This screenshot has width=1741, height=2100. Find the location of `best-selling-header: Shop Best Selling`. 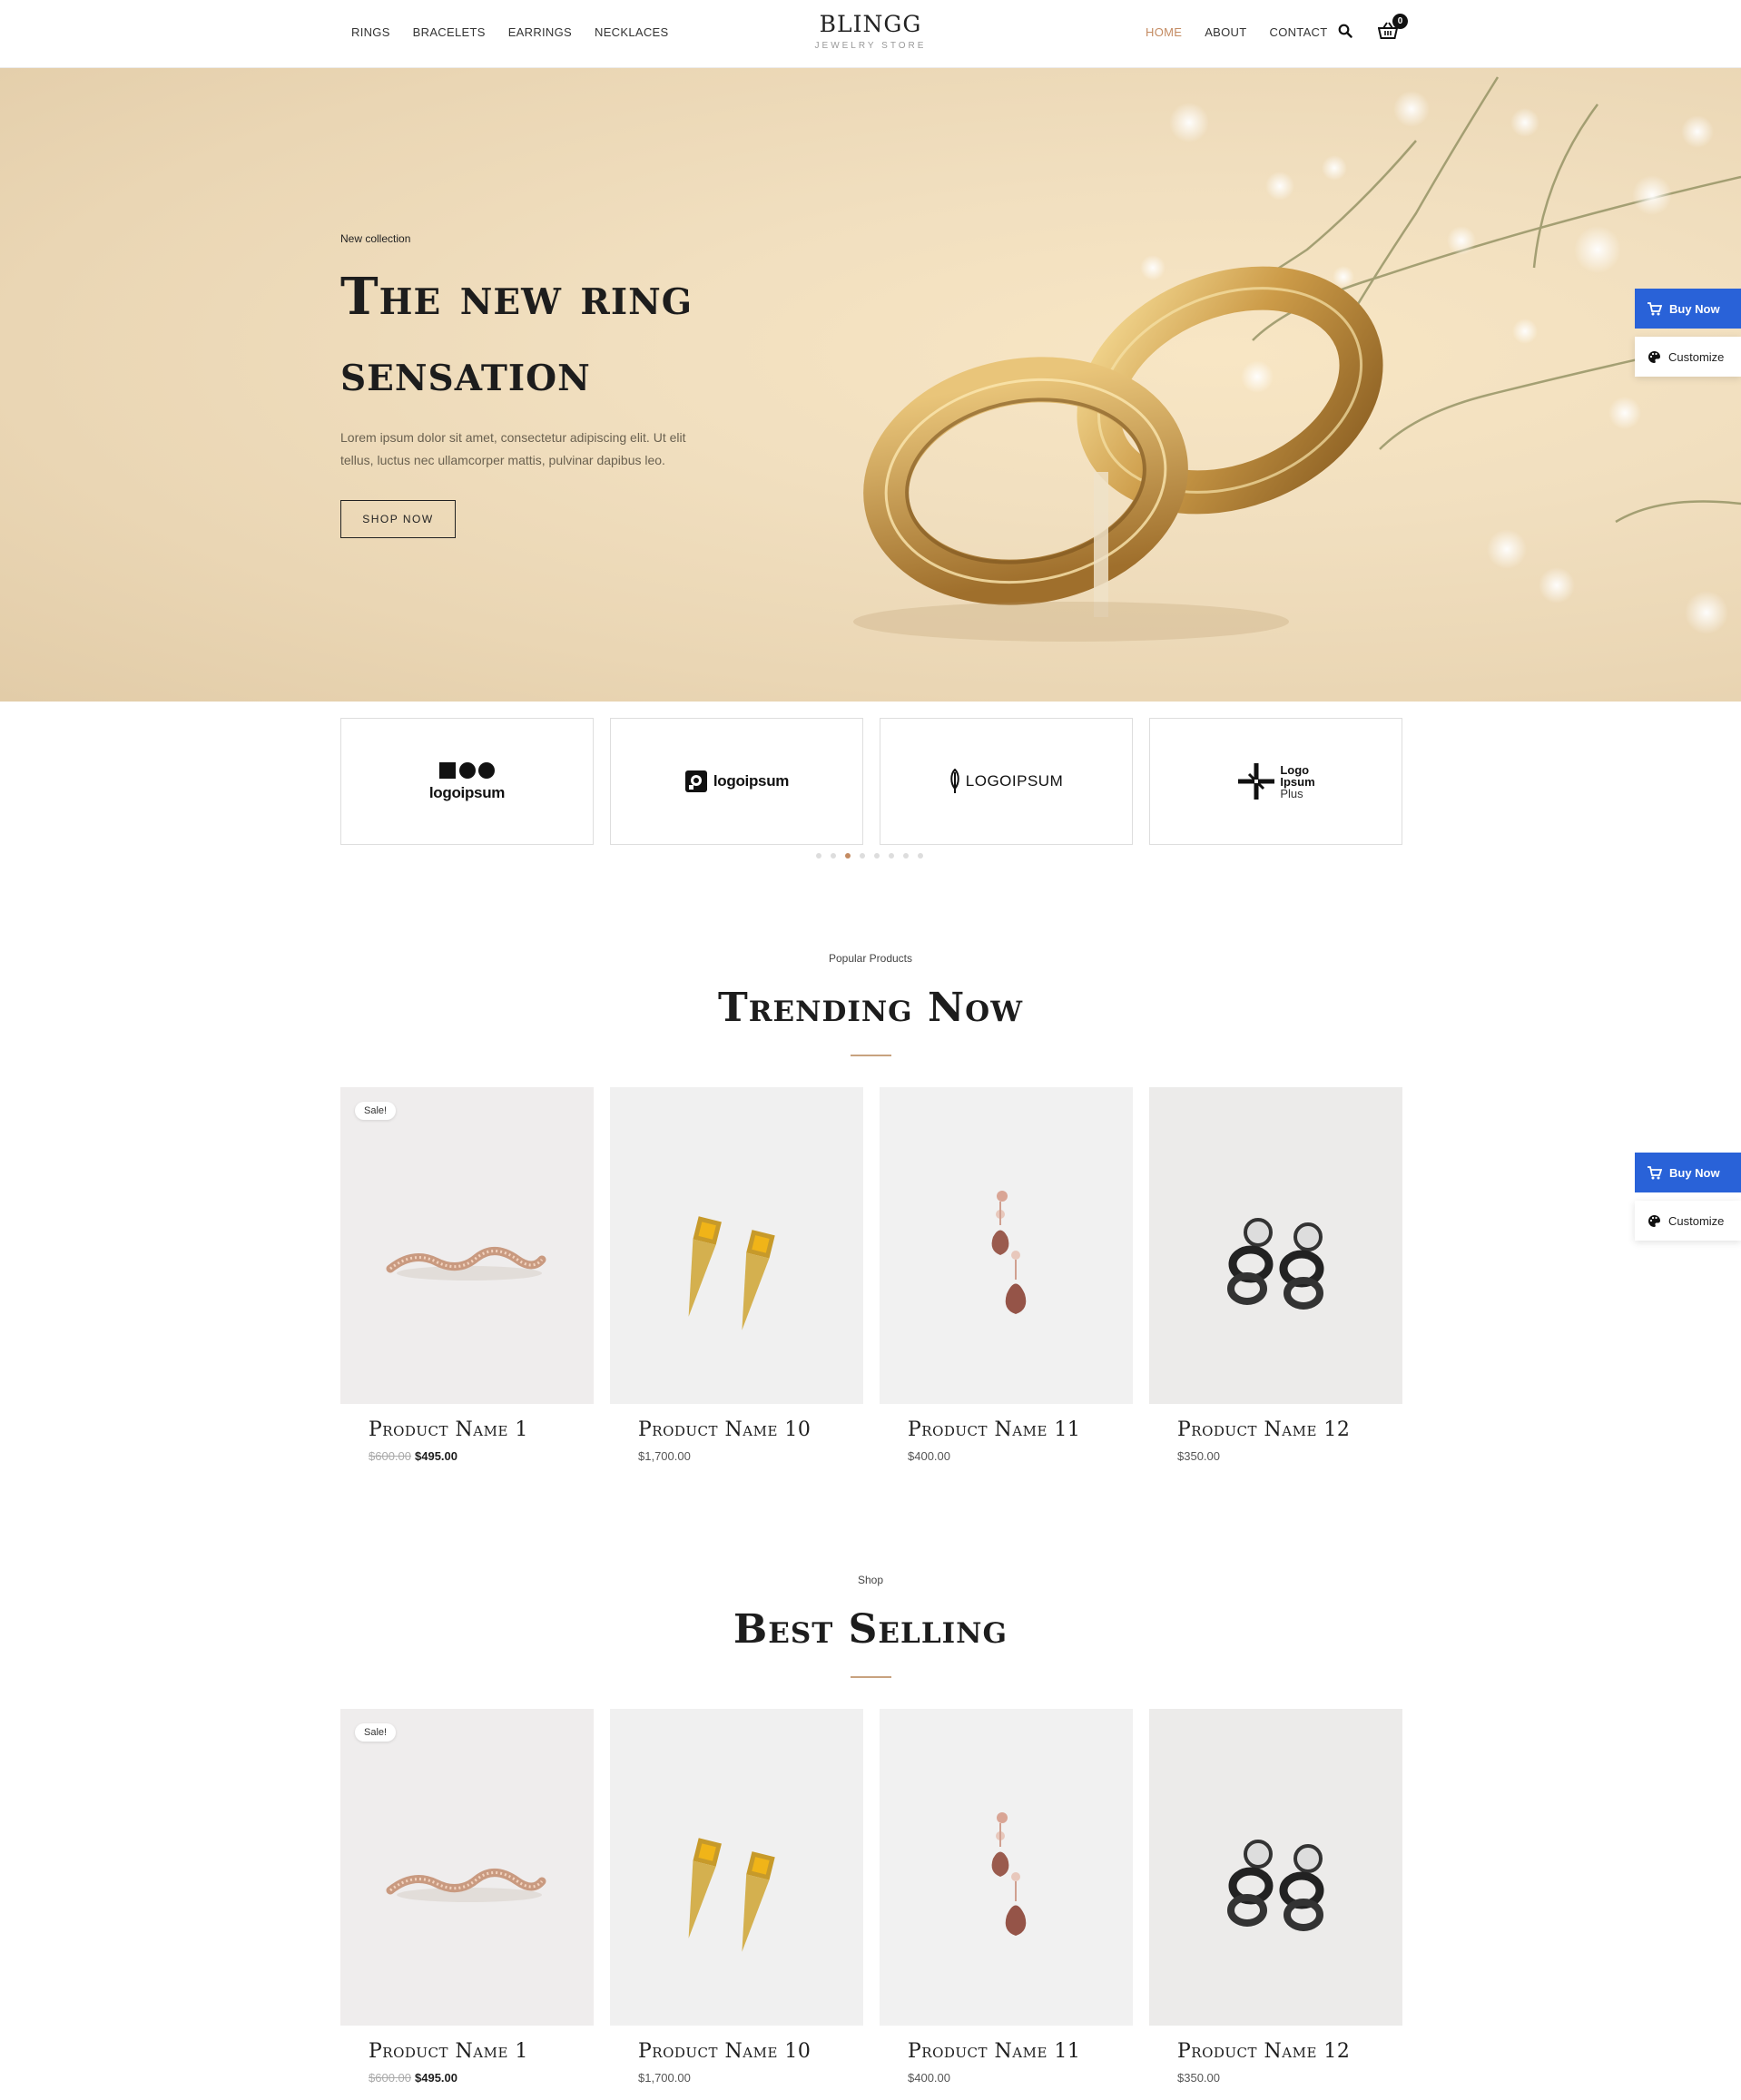

best-selling-header: Shop Best Selling is located at coordinates (870, 1626).